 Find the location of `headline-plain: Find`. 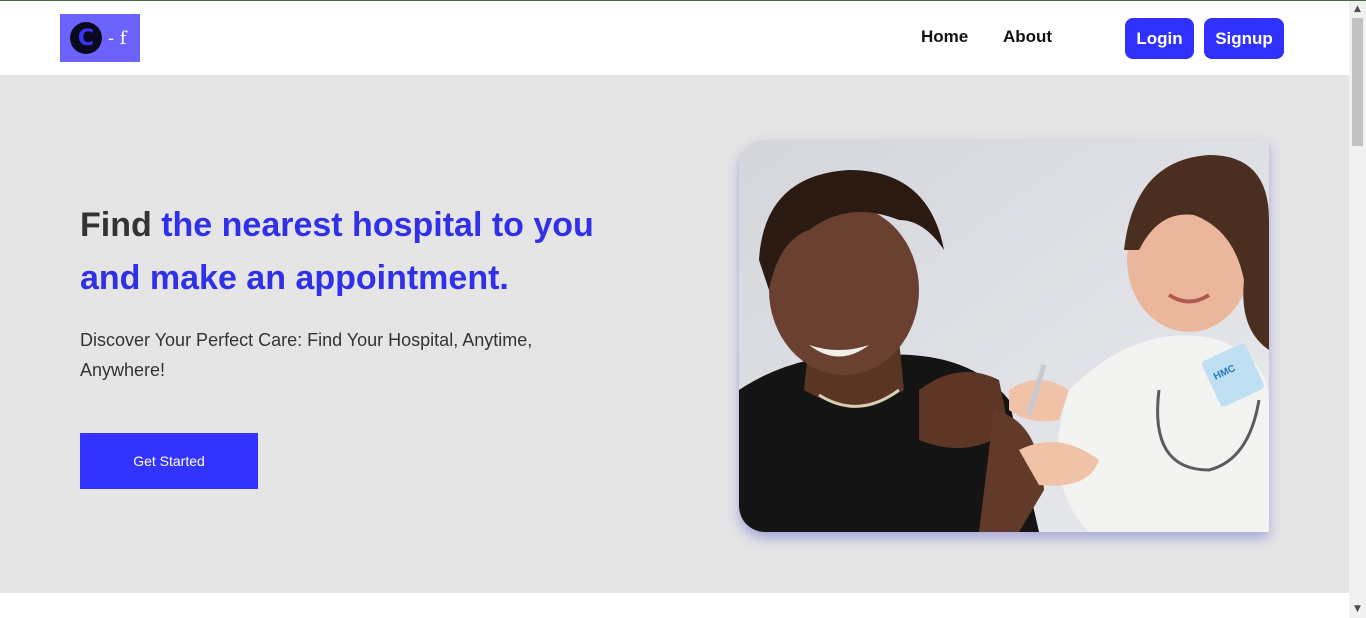

headline-plain: Find is located at coordinates (121, 225).